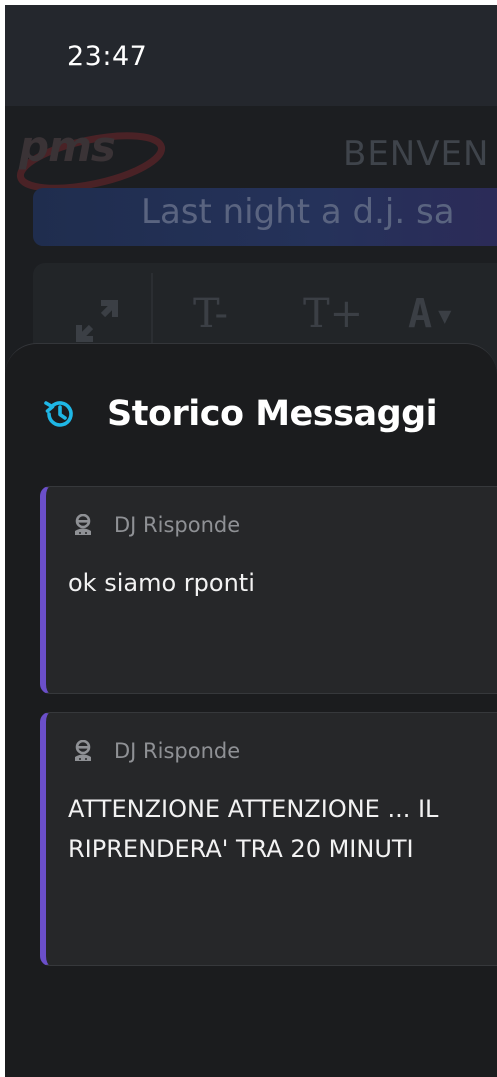 Image resolution: width=497 pixels, height=1077 pixels. Describe the element at coordinates (58, 414) in the screenshot. I see `history-icon` at that location.